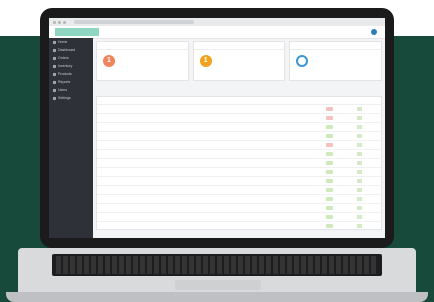 This screenshot has height=302, width=434. I want to click on sidebar-item-orders: Orders, so click(71, 58).